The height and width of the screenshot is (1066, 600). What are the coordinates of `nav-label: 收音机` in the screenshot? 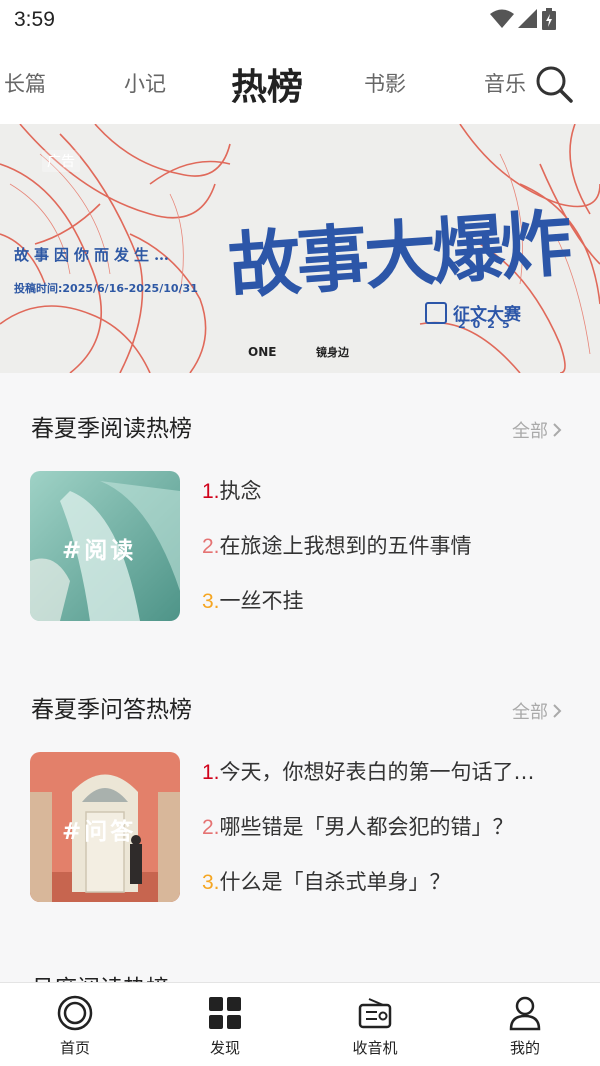 It's located at (375, 1048).